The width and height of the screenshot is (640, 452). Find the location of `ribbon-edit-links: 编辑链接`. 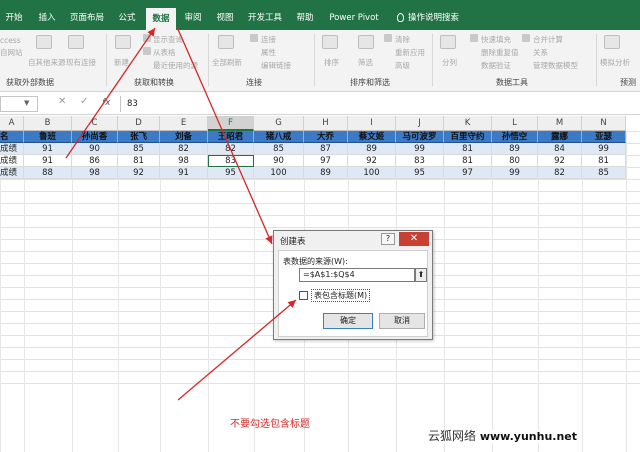

ribbon-edit-links: 编辑链接 is located at coordinates (276, 65).